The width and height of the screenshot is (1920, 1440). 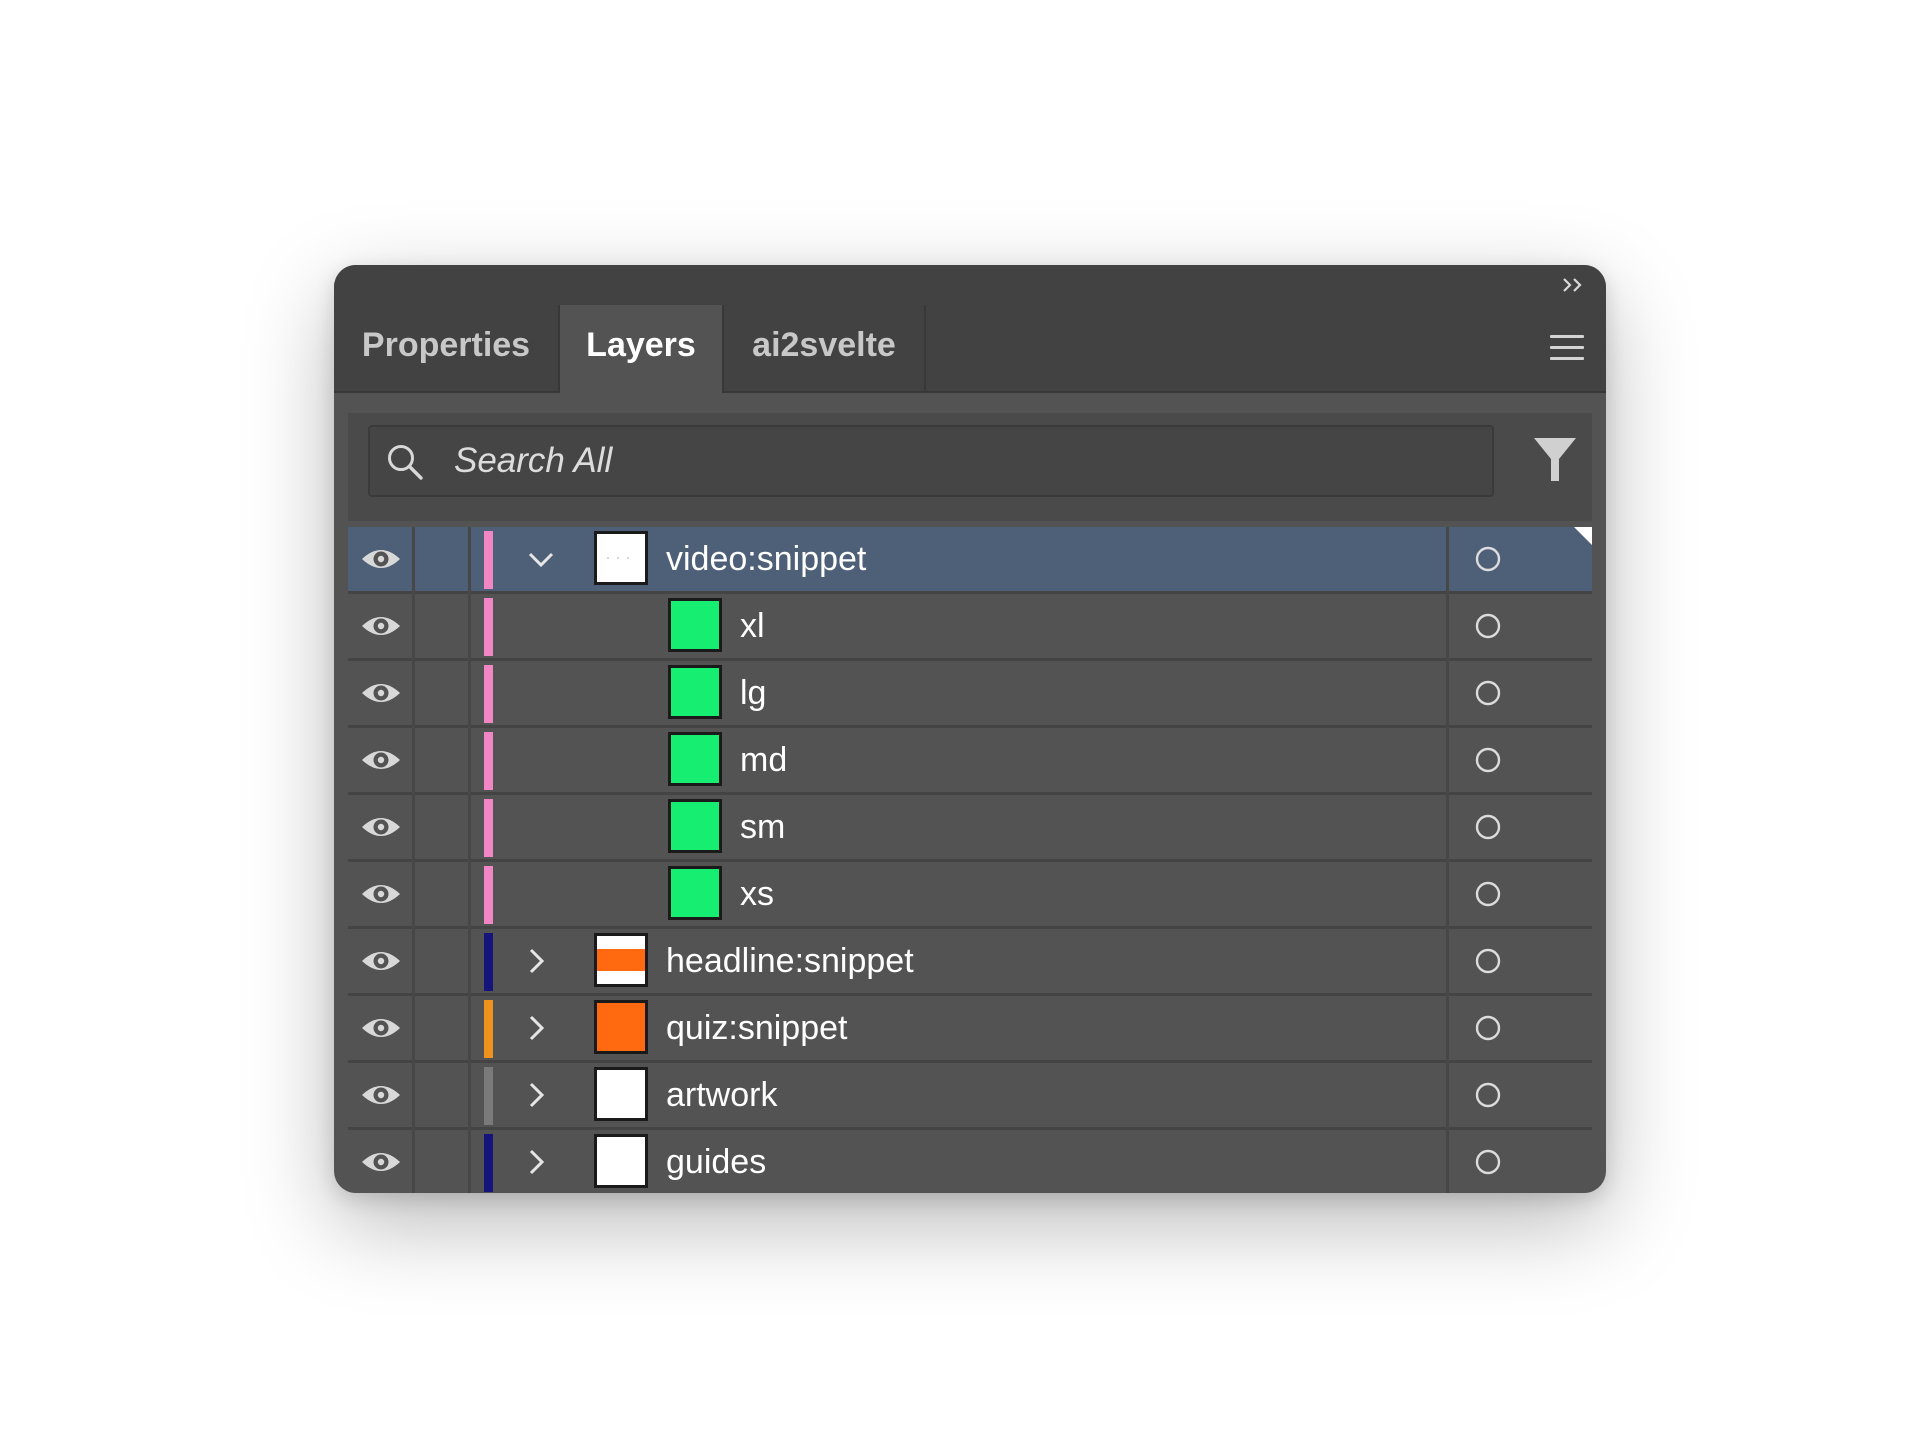 I want to click on layer-row: xs, so click(x=970, y=894).